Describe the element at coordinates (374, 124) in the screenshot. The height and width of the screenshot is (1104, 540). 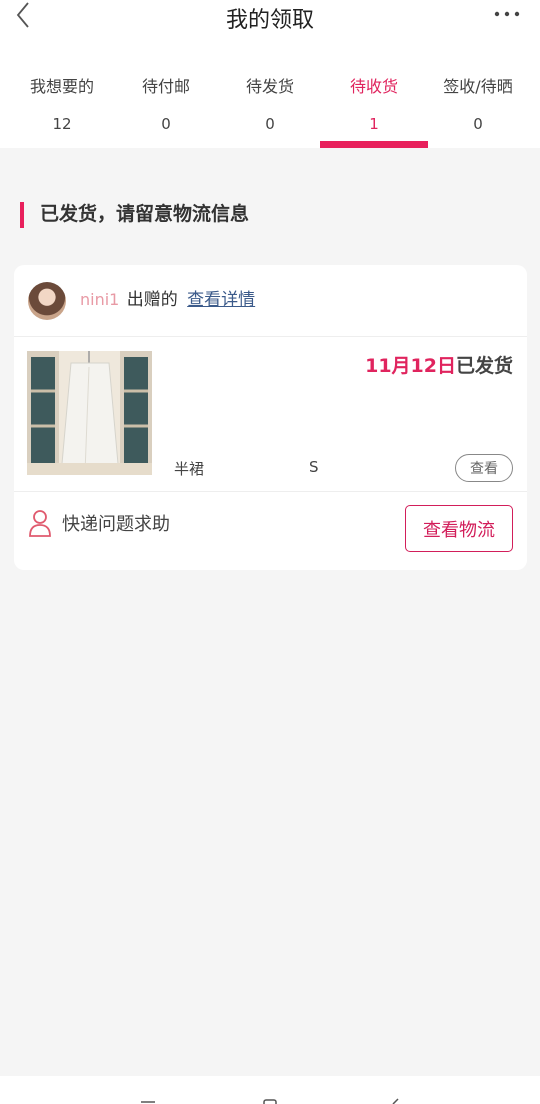
I see `tab-count: 1` at that location.